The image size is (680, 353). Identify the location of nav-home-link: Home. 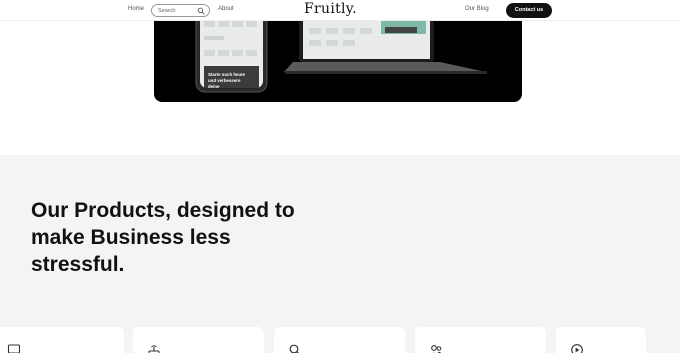
(136, 9).